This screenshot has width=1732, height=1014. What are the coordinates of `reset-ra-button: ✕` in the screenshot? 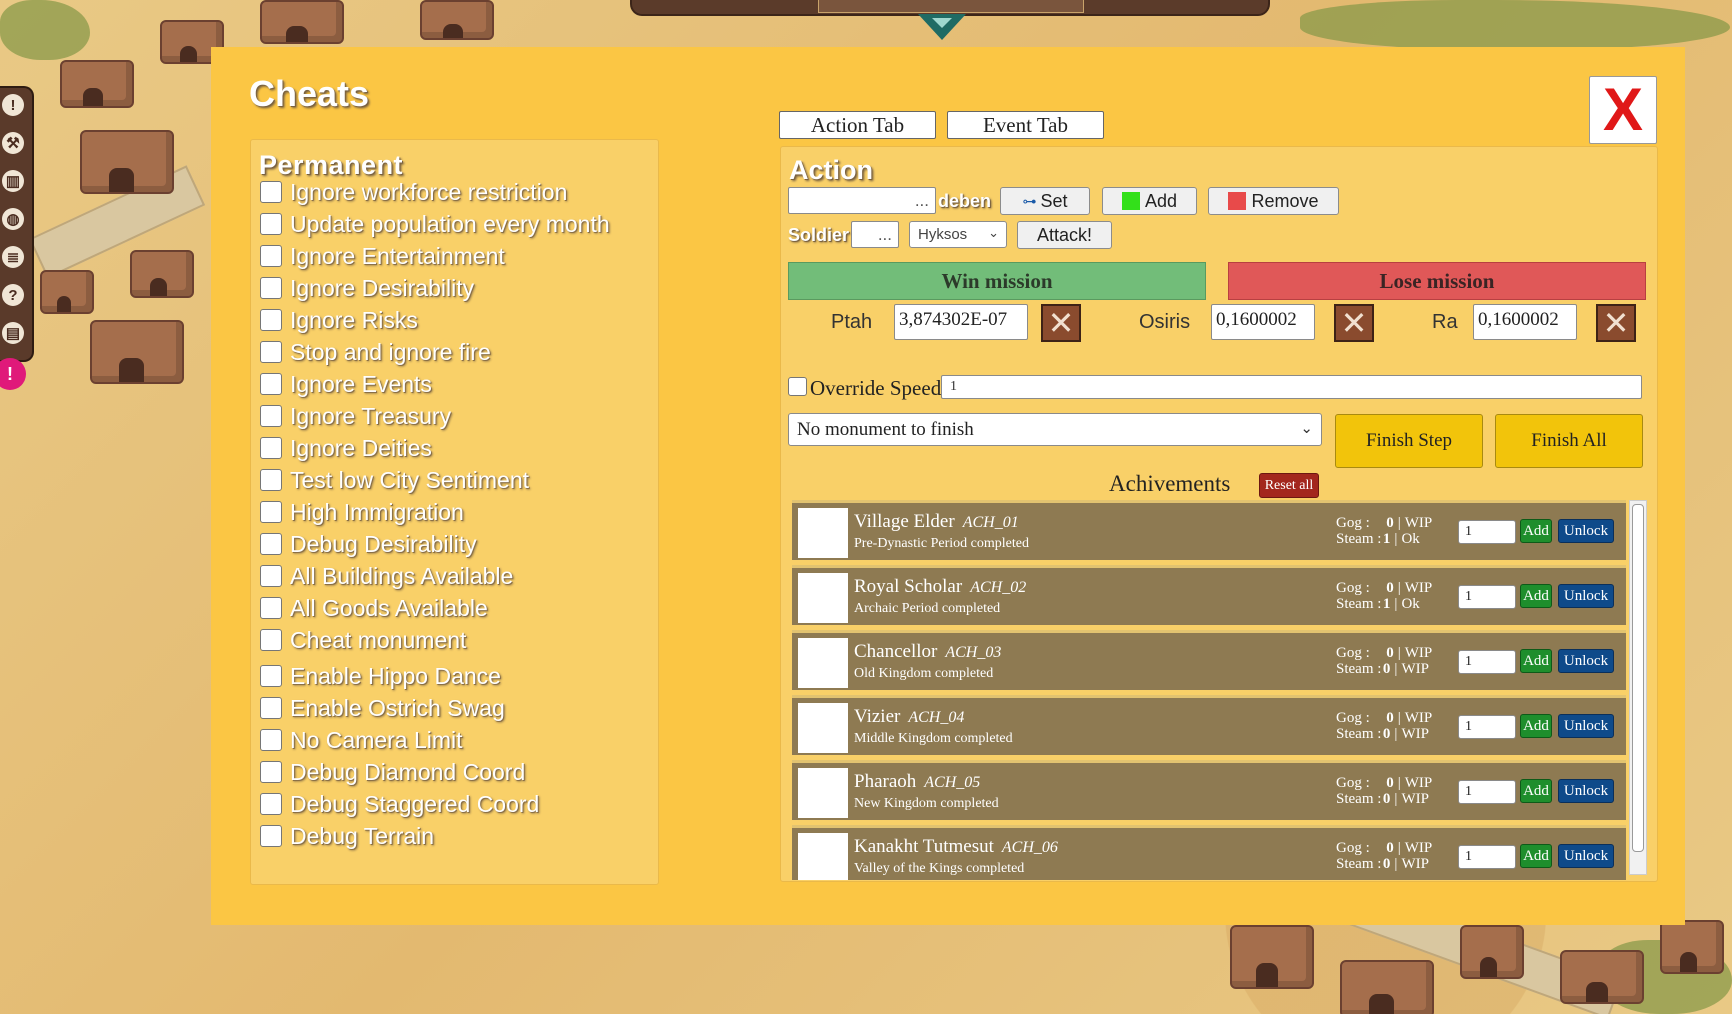 It's located at (1616, 323).